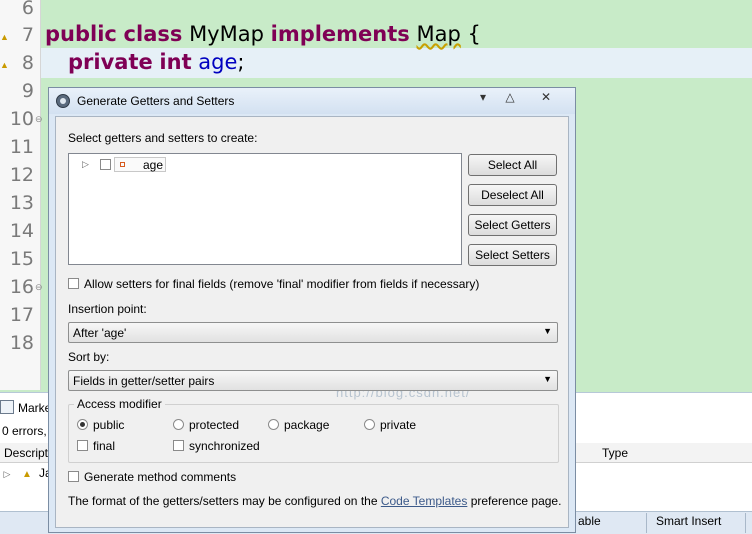 This screenshot has height=534, width=752. What do you see at coordinates (512, 255) in the screenshot?
I see `select-setters-button: Select Setters` at bounding box center [512, 255].